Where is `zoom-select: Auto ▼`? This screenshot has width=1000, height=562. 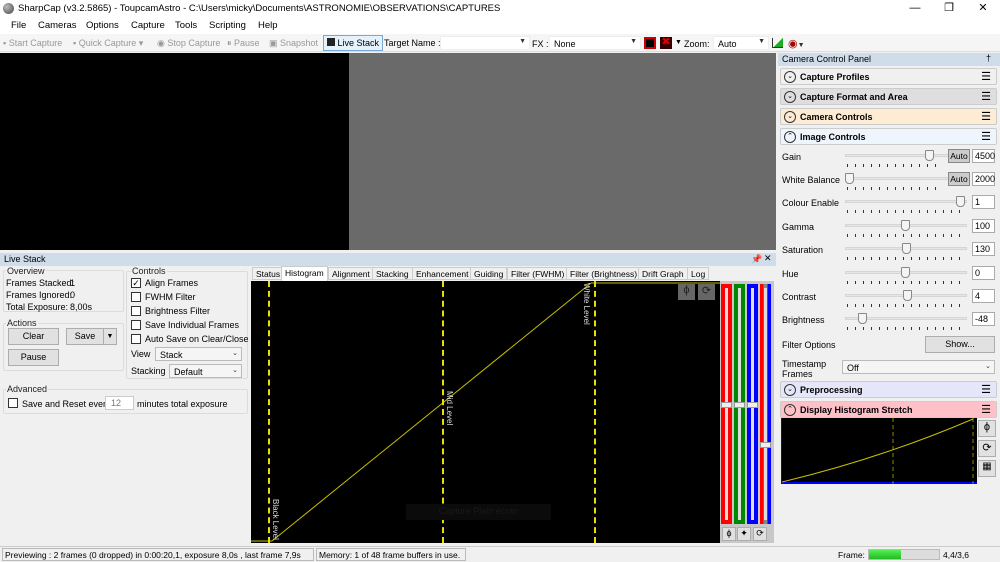
zoom-select: Auto ▼ is located at coordinates (741, 43).